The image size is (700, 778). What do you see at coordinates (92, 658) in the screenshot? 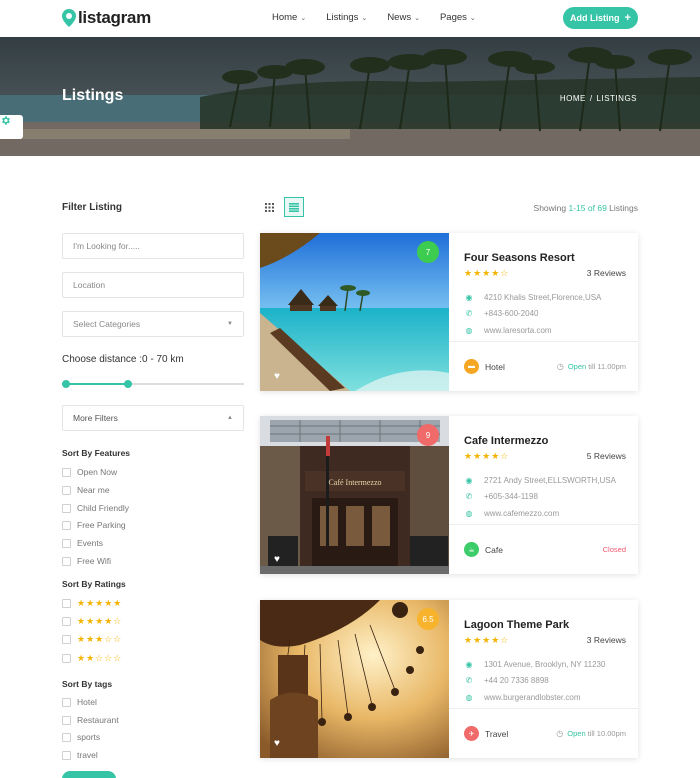
I see `rating-filter-2: ★★☆☆☆` at bounding box center [92, 658].